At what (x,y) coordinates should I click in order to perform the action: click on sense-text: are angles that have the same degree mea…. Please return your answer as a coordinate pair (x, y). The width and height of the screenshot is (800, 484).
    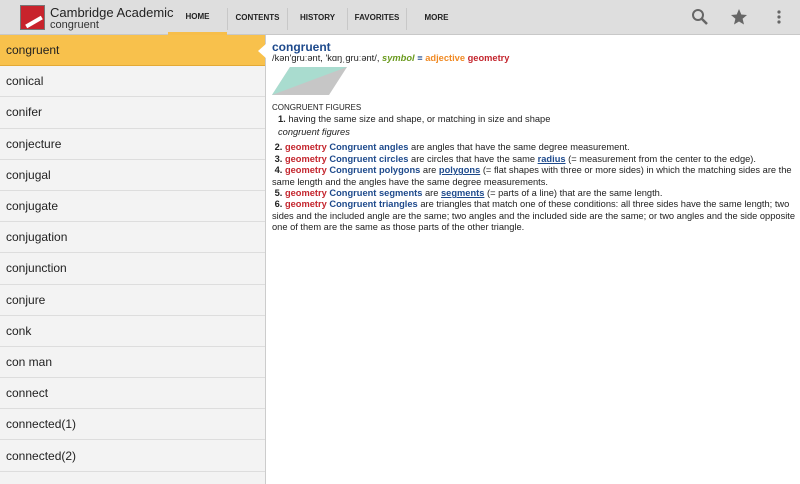
    Looking at the image, I should click on (519, 147).